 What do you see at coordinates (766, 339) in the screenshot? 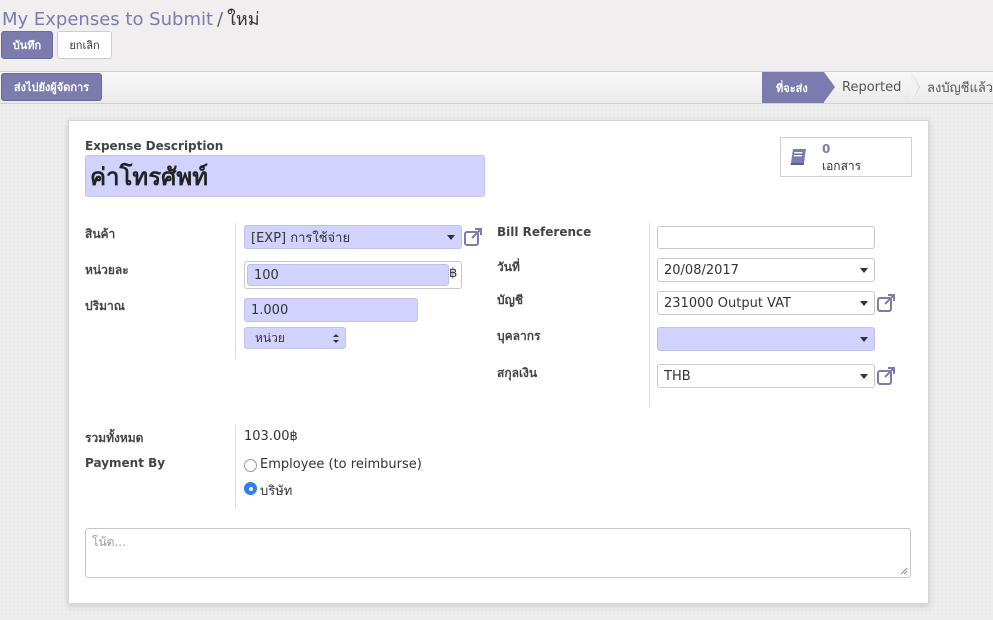
I see `employee-select` at bounding box center [766, 339].